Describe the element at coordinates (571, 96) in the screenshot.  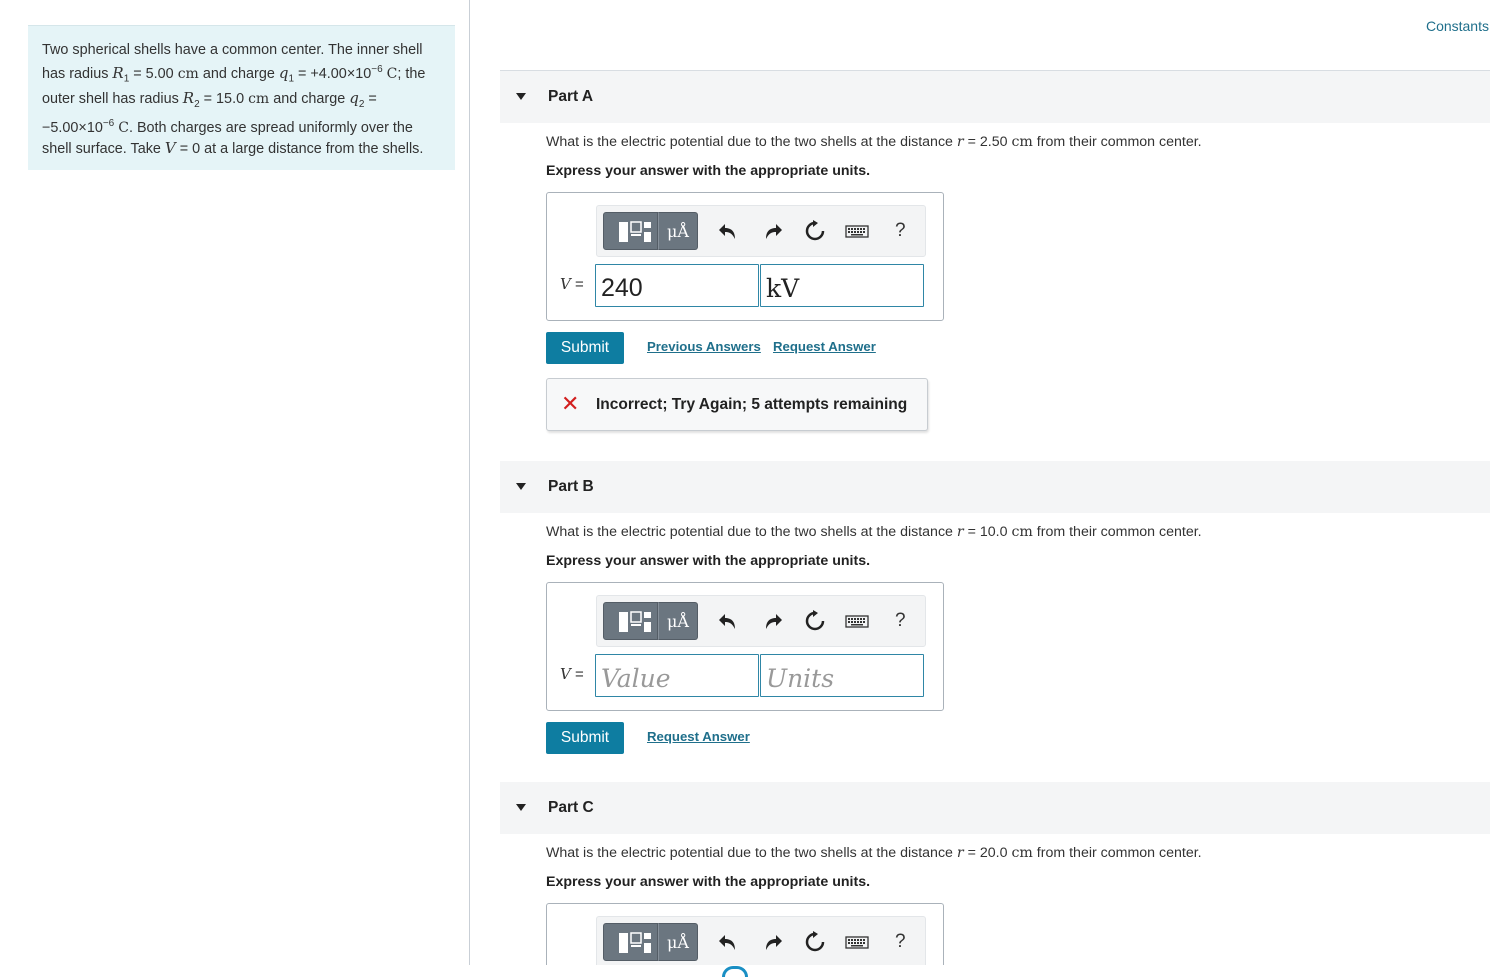
I see `part-a-title: Part A` at that location.